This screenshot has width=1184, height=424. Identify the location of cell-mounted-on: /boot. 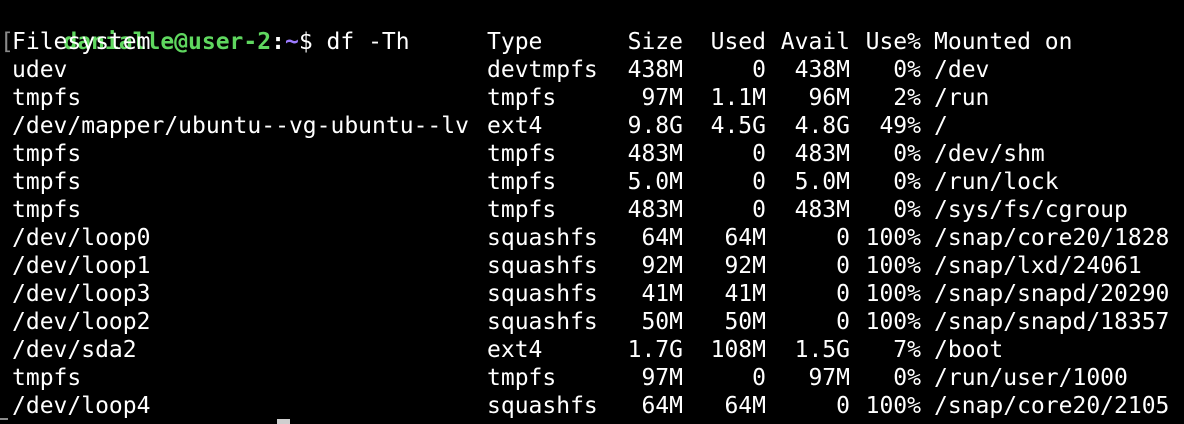
(969, 350).